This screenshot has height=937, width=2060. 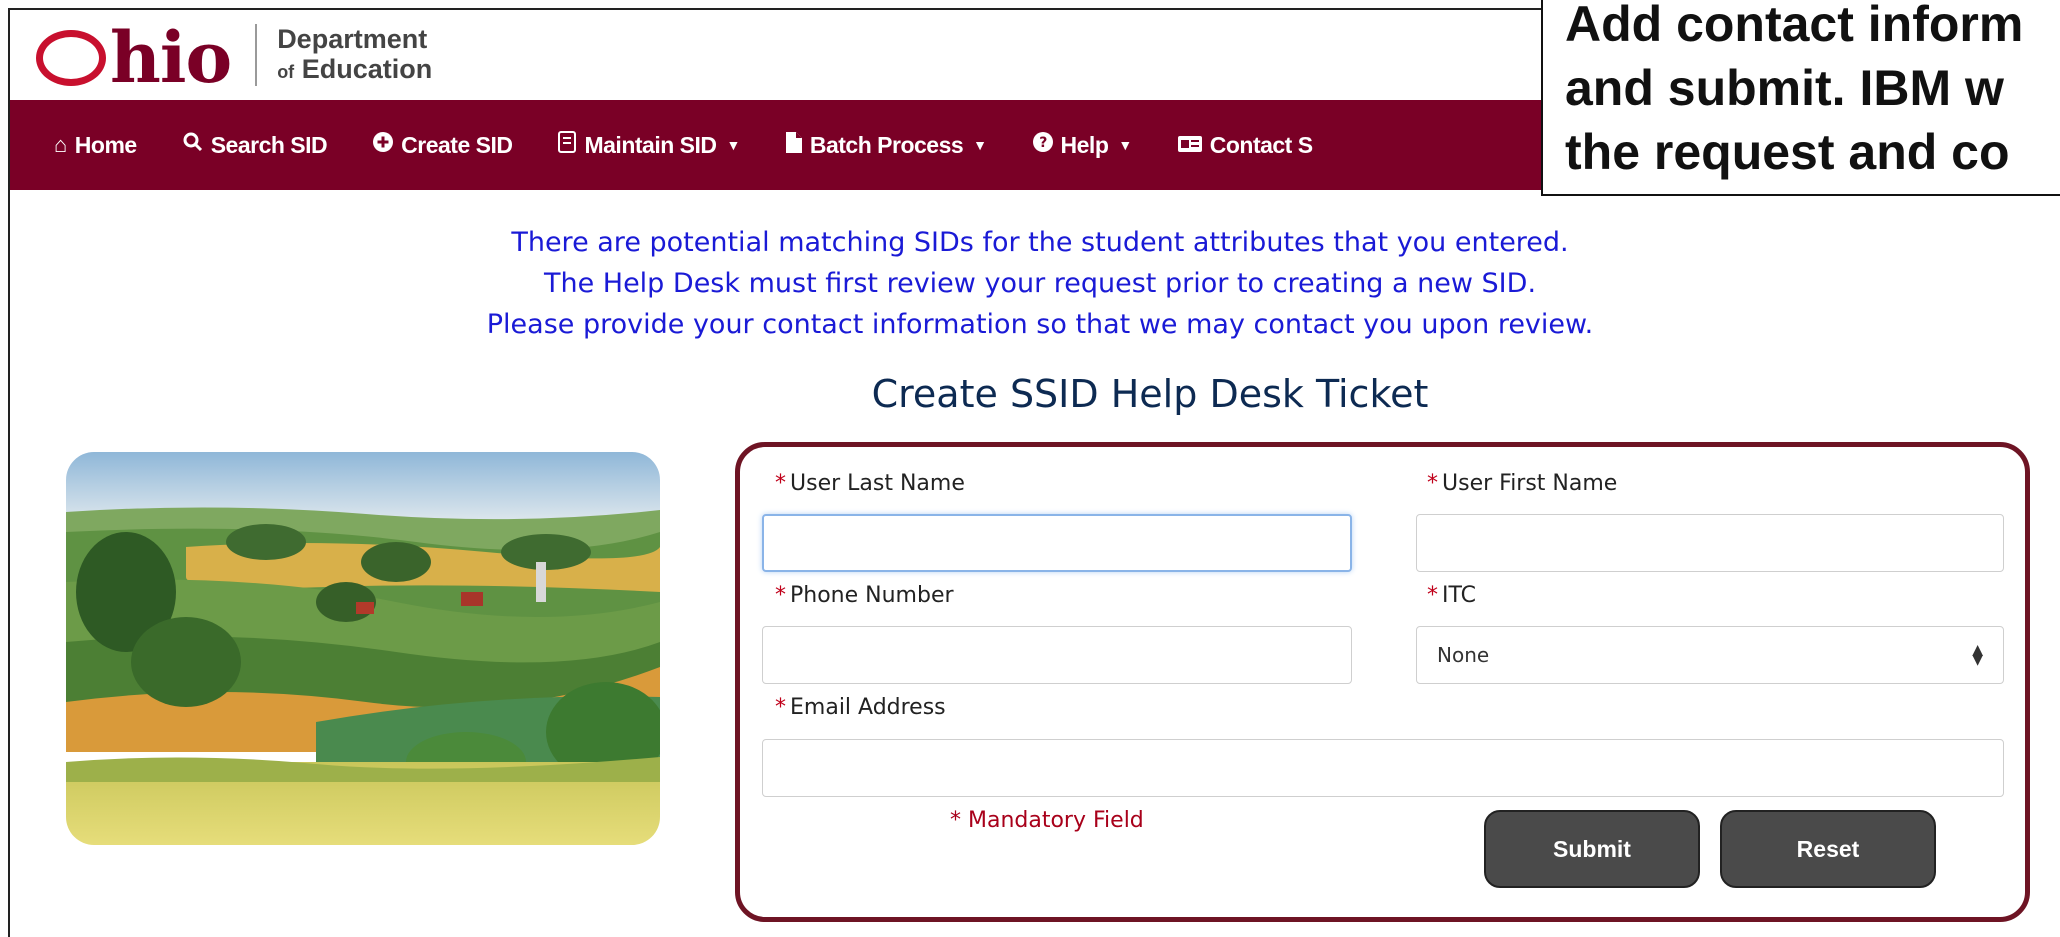 I want to click on nav-home: ⌂ Home, so click(x=95, y=145).